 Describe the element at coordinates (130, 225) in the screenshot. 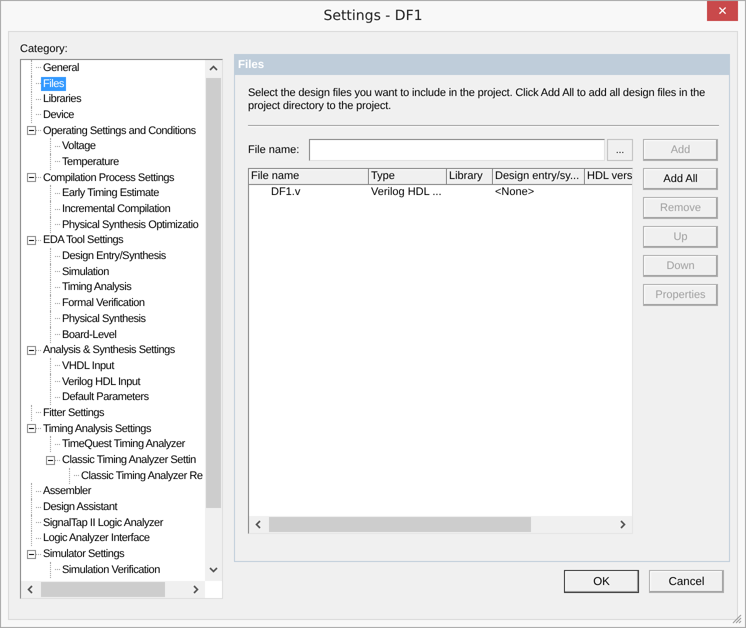

I see `tree-item: Physical Synthesis Optimizatio` at that location.